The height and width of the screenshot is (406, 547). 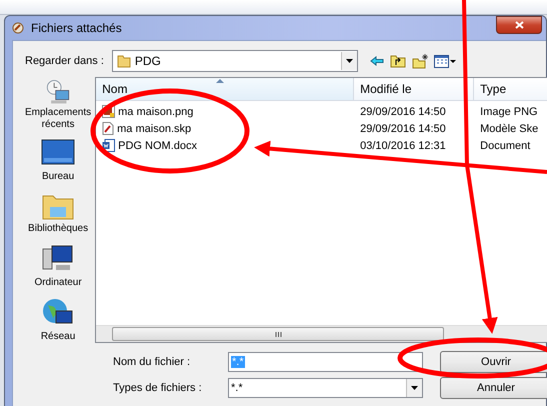 I want to click on modified-cell-text: 03/10/2016 12:31, so click(x=403, y=146).